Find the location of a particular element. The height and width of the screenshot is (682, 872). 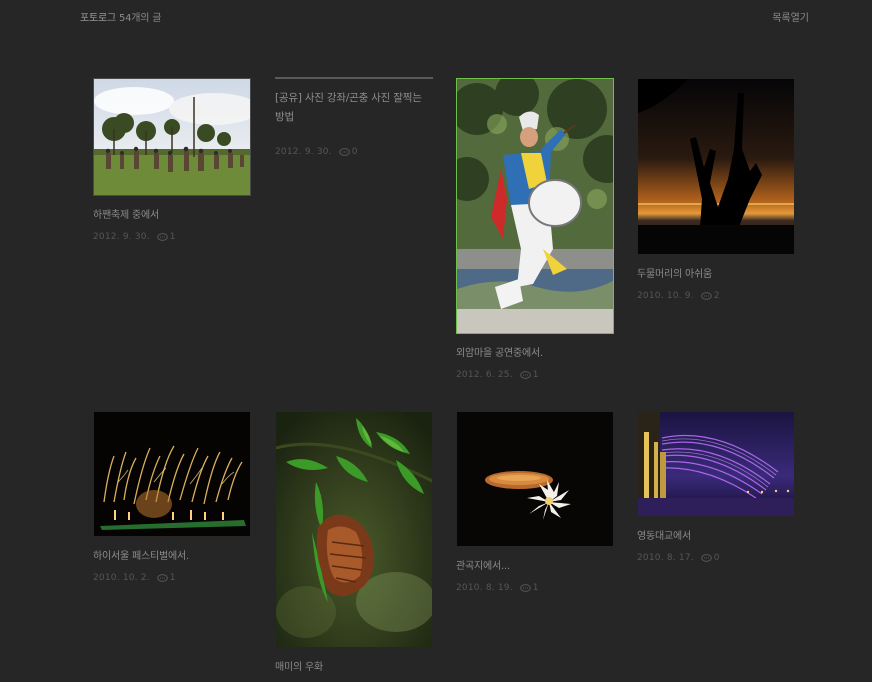

post-title: 하이서울 페스티벌에서. is located at coordinates (172, 556).